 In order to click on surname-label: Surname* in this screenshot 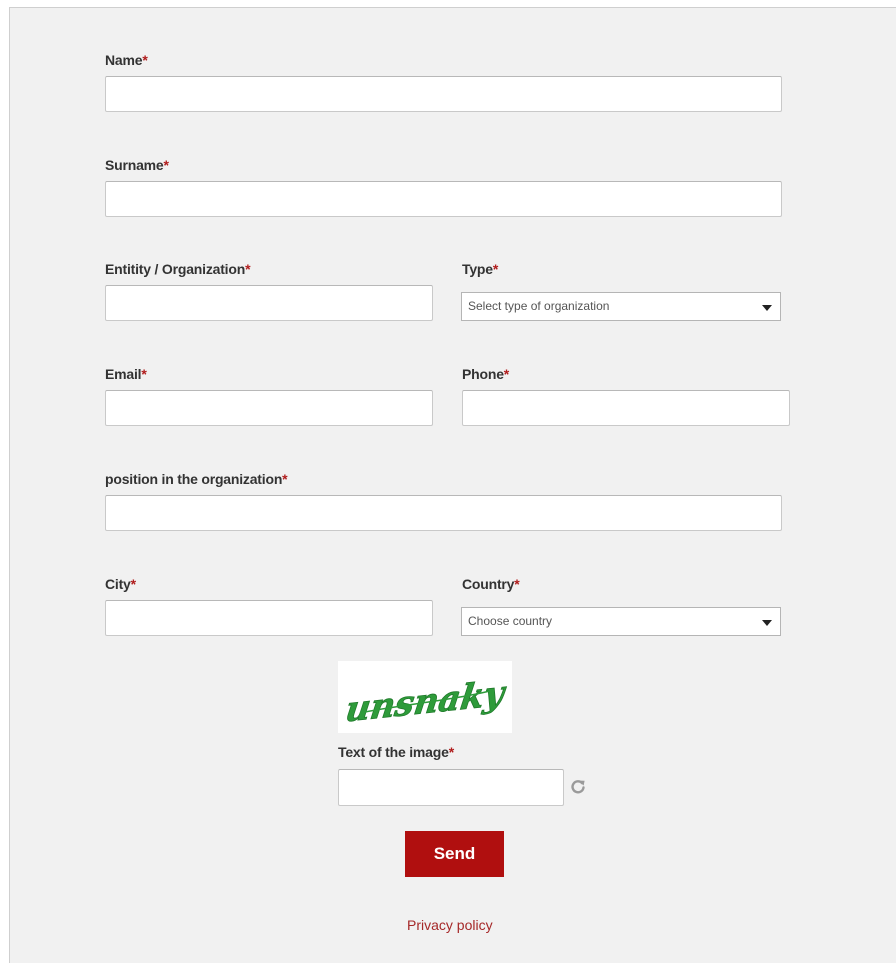, I will do `click(137, 165)`.